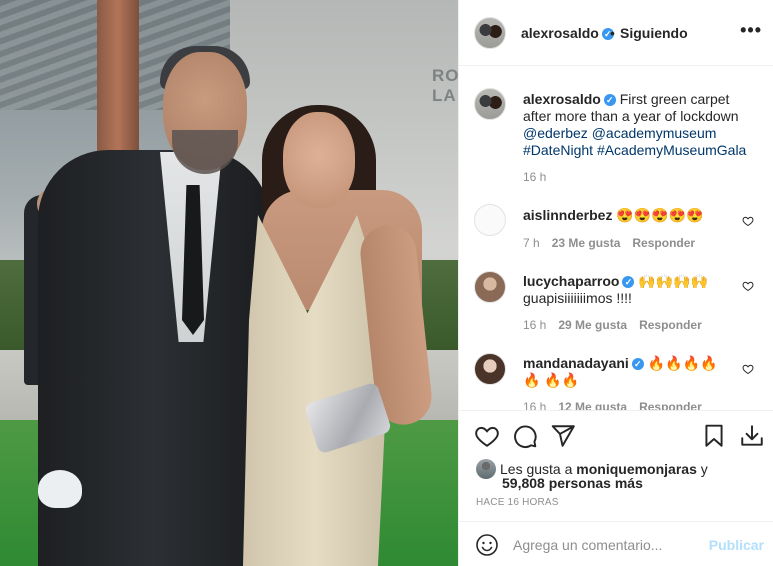 This screenshot has height=566, width=773. I want to click on photo-woman-head, so click(319, 160).